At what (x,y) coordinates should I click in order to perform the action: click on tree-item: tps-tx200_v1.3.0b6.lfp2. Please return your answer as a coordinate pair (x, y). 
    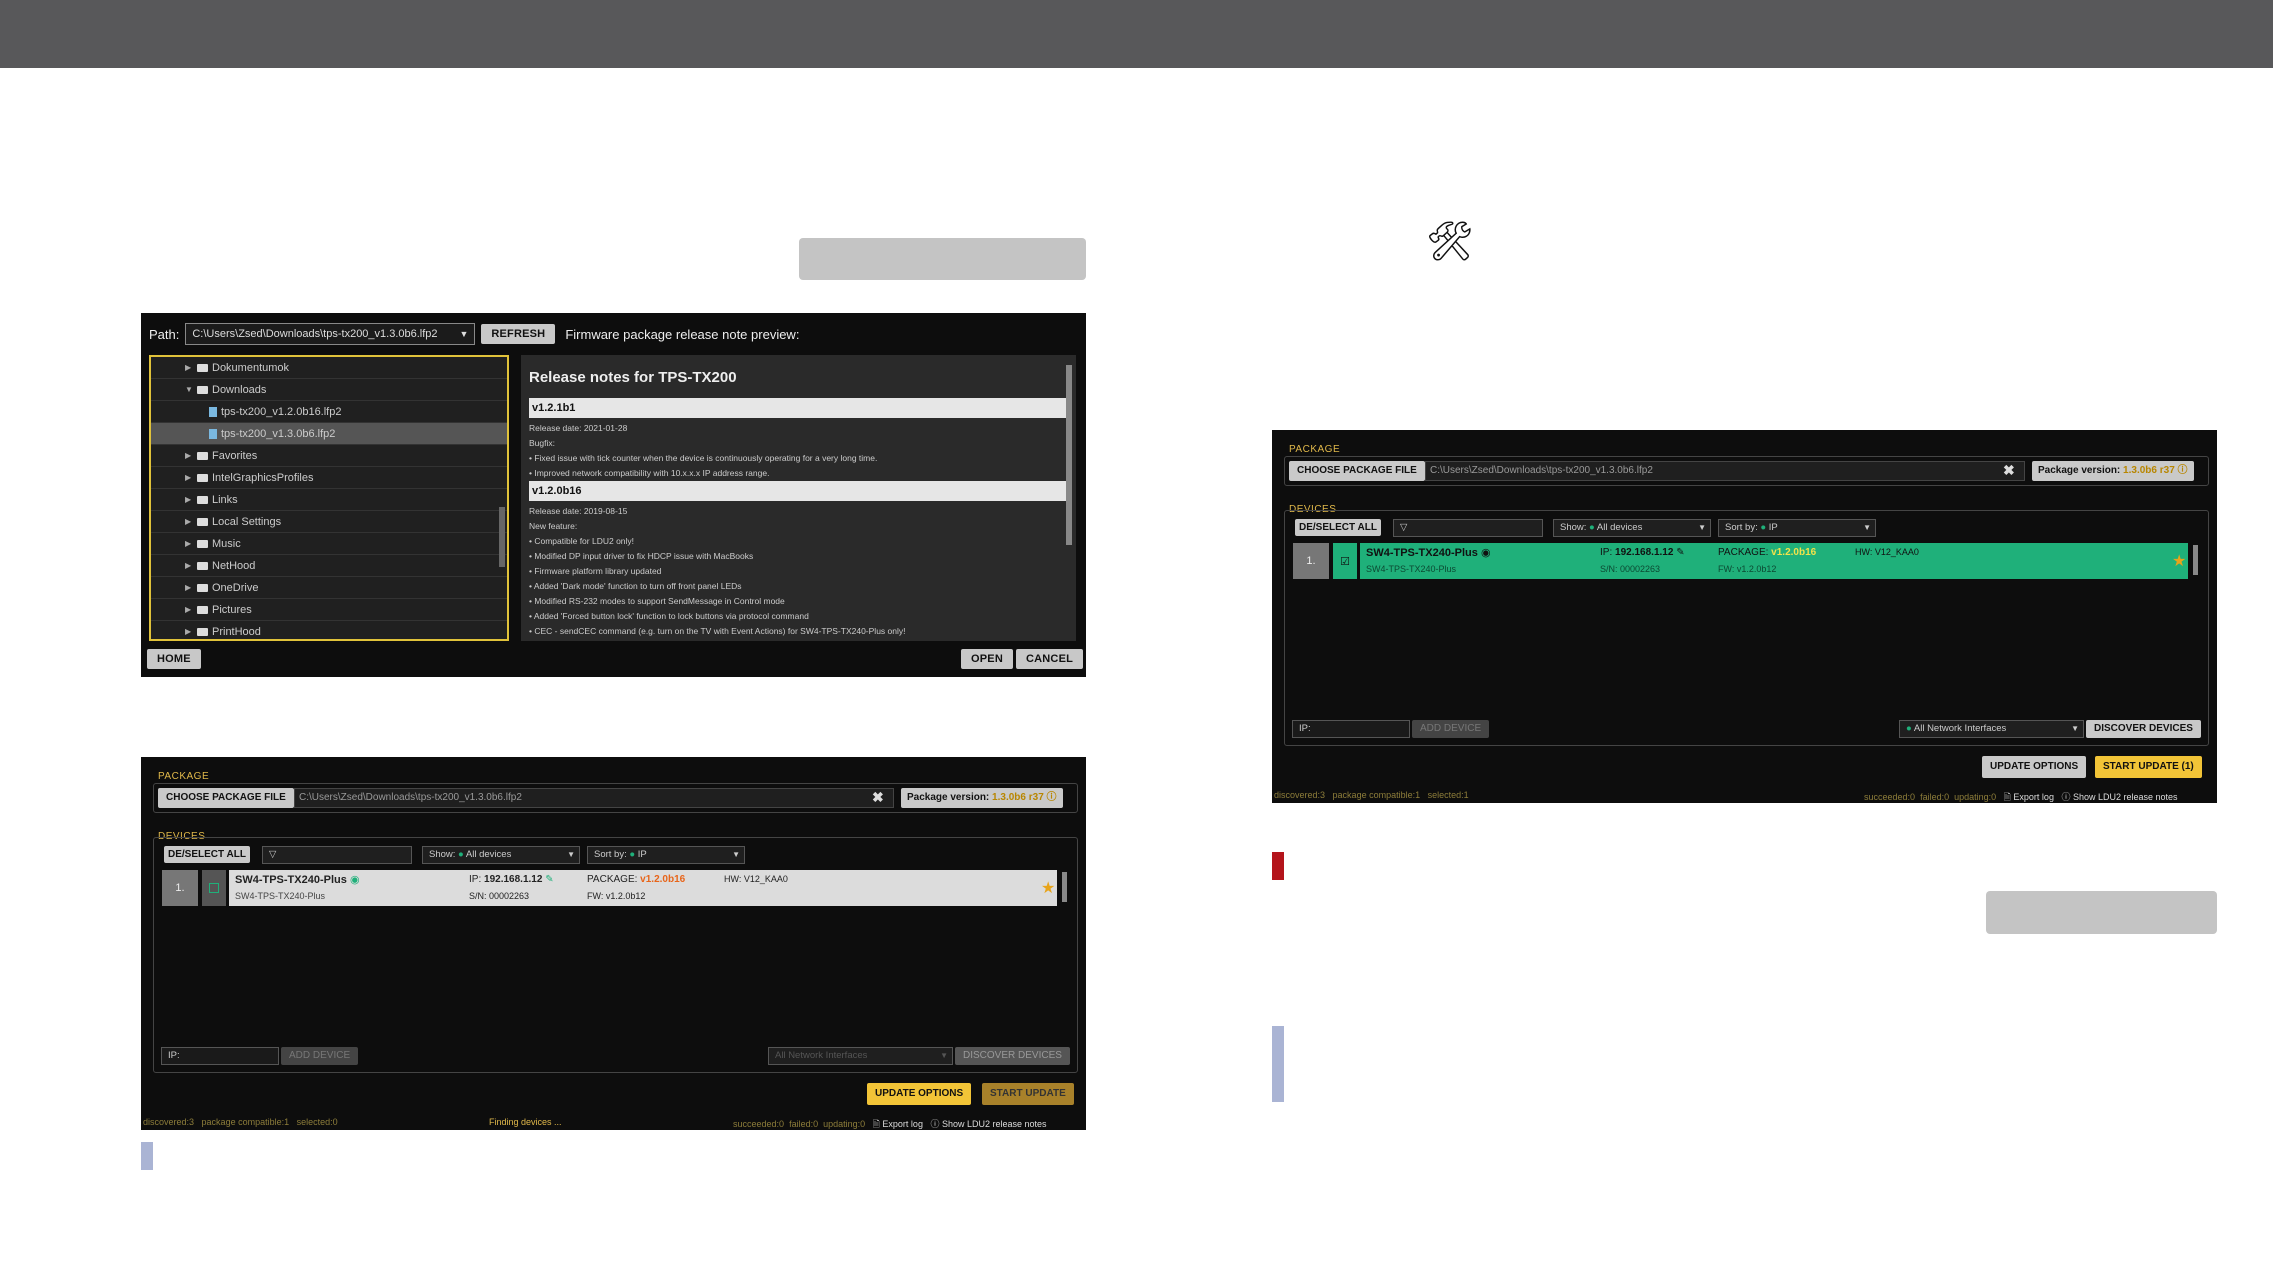
    Looking at the image, I should click on (329, 434).